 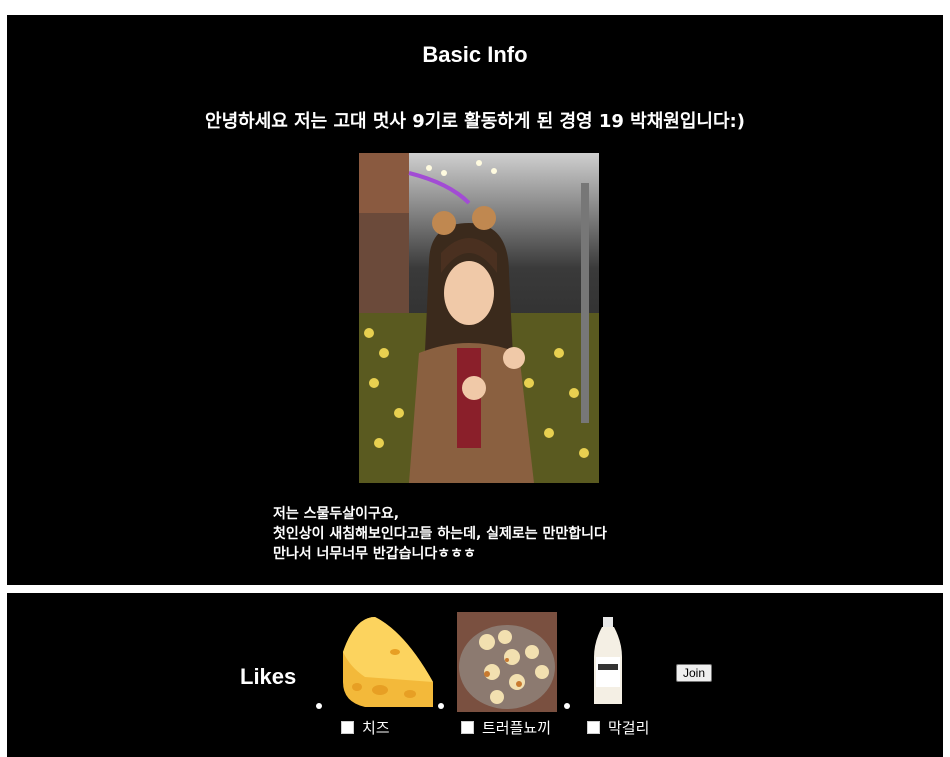 I want to click on cheese-image, so click(x=385, y=662).